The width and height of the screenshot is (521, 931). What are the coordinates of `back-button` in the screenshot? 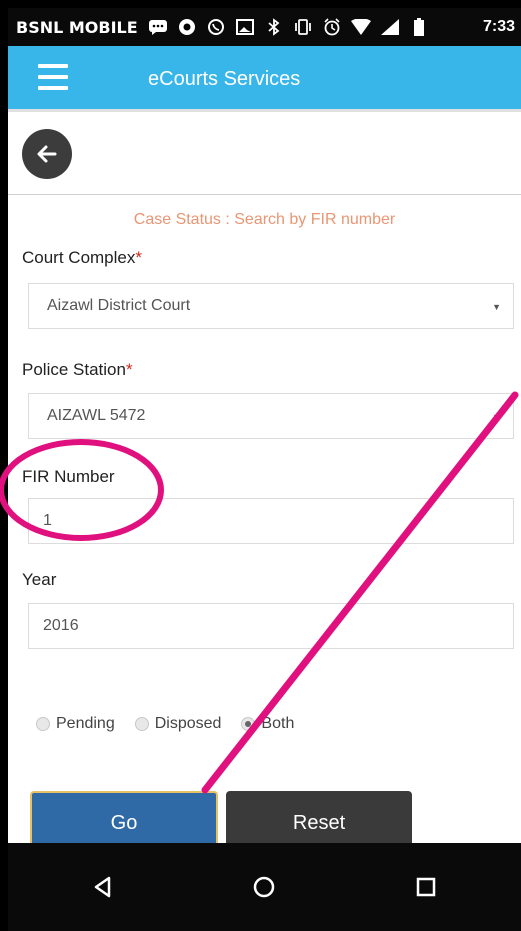 It's located at (47, 154).